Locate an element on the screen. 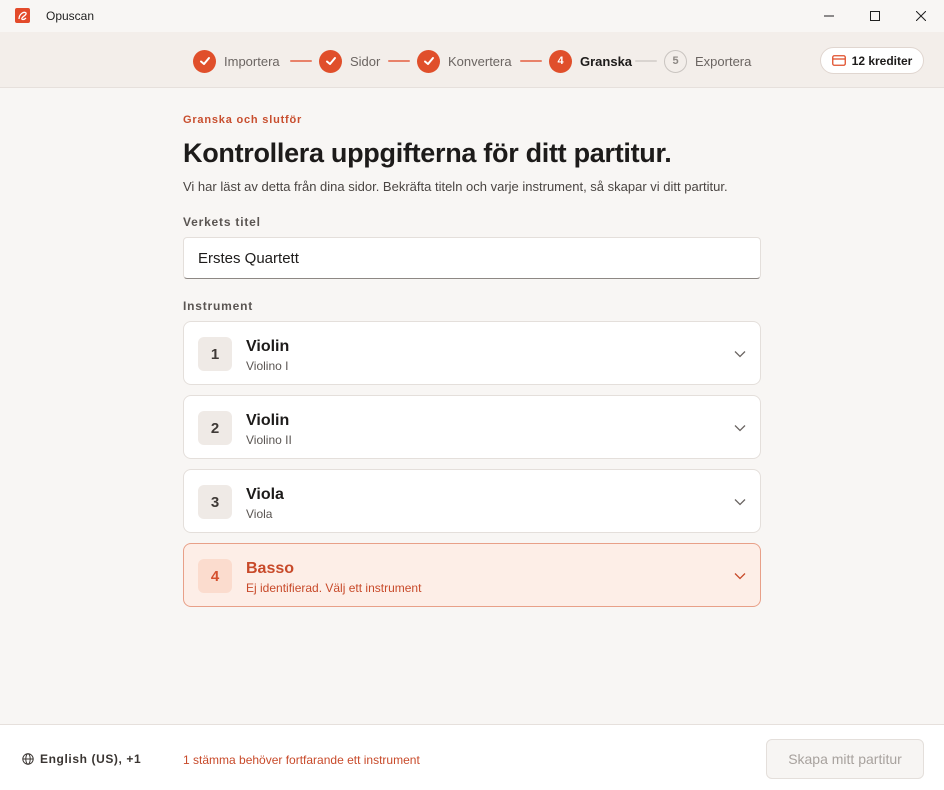 Image resolution: width=944 pixels, height=790 pixels. language-label: English (US), +1 is located at coordinates (91, 759).